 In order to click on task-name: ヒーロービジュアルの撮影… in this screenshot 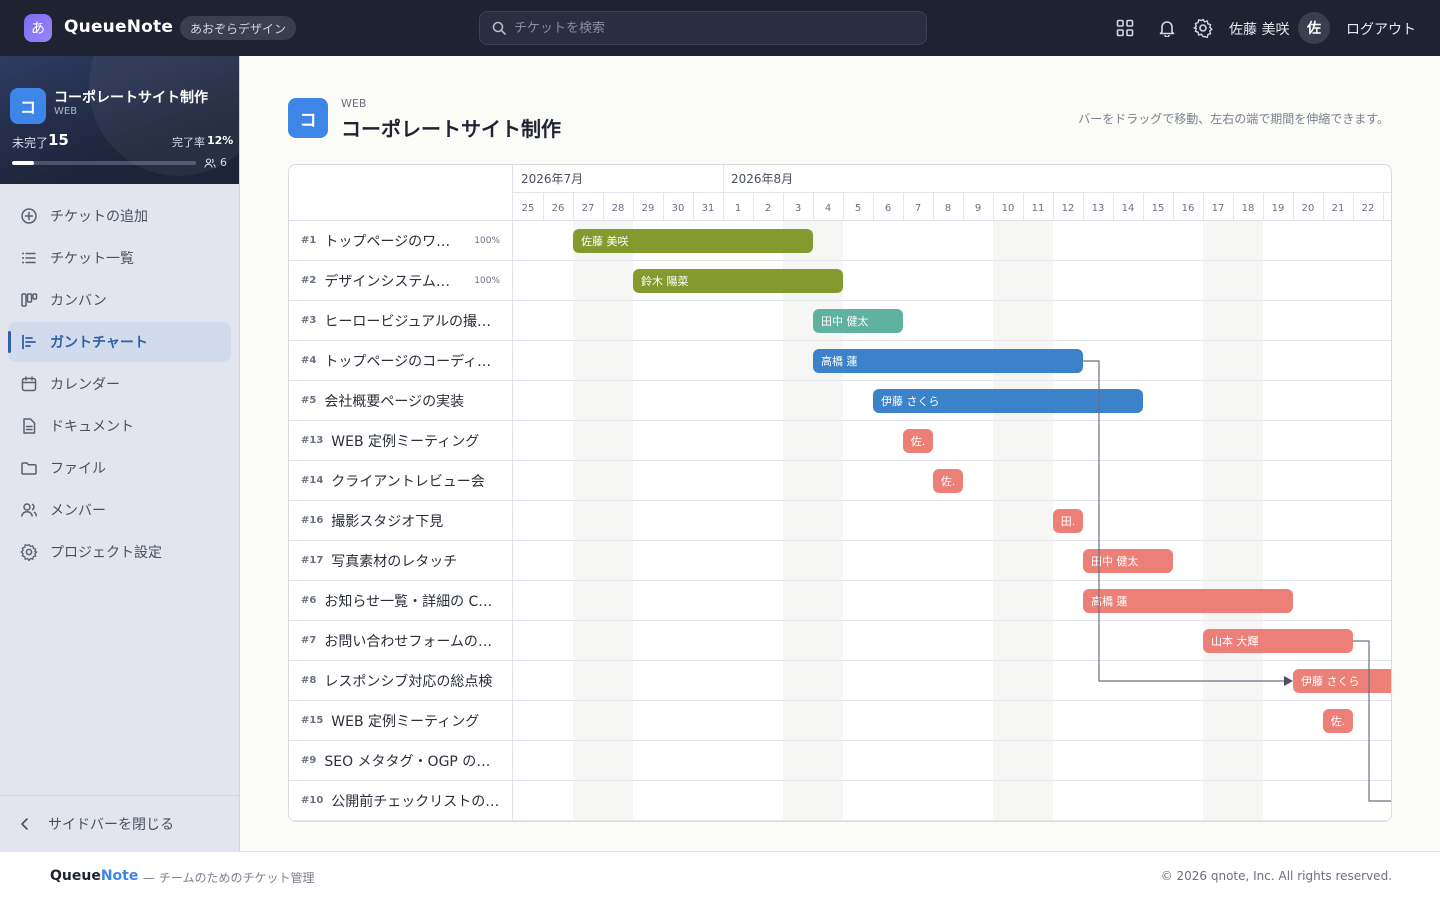, I will do `click(413, 321)`.